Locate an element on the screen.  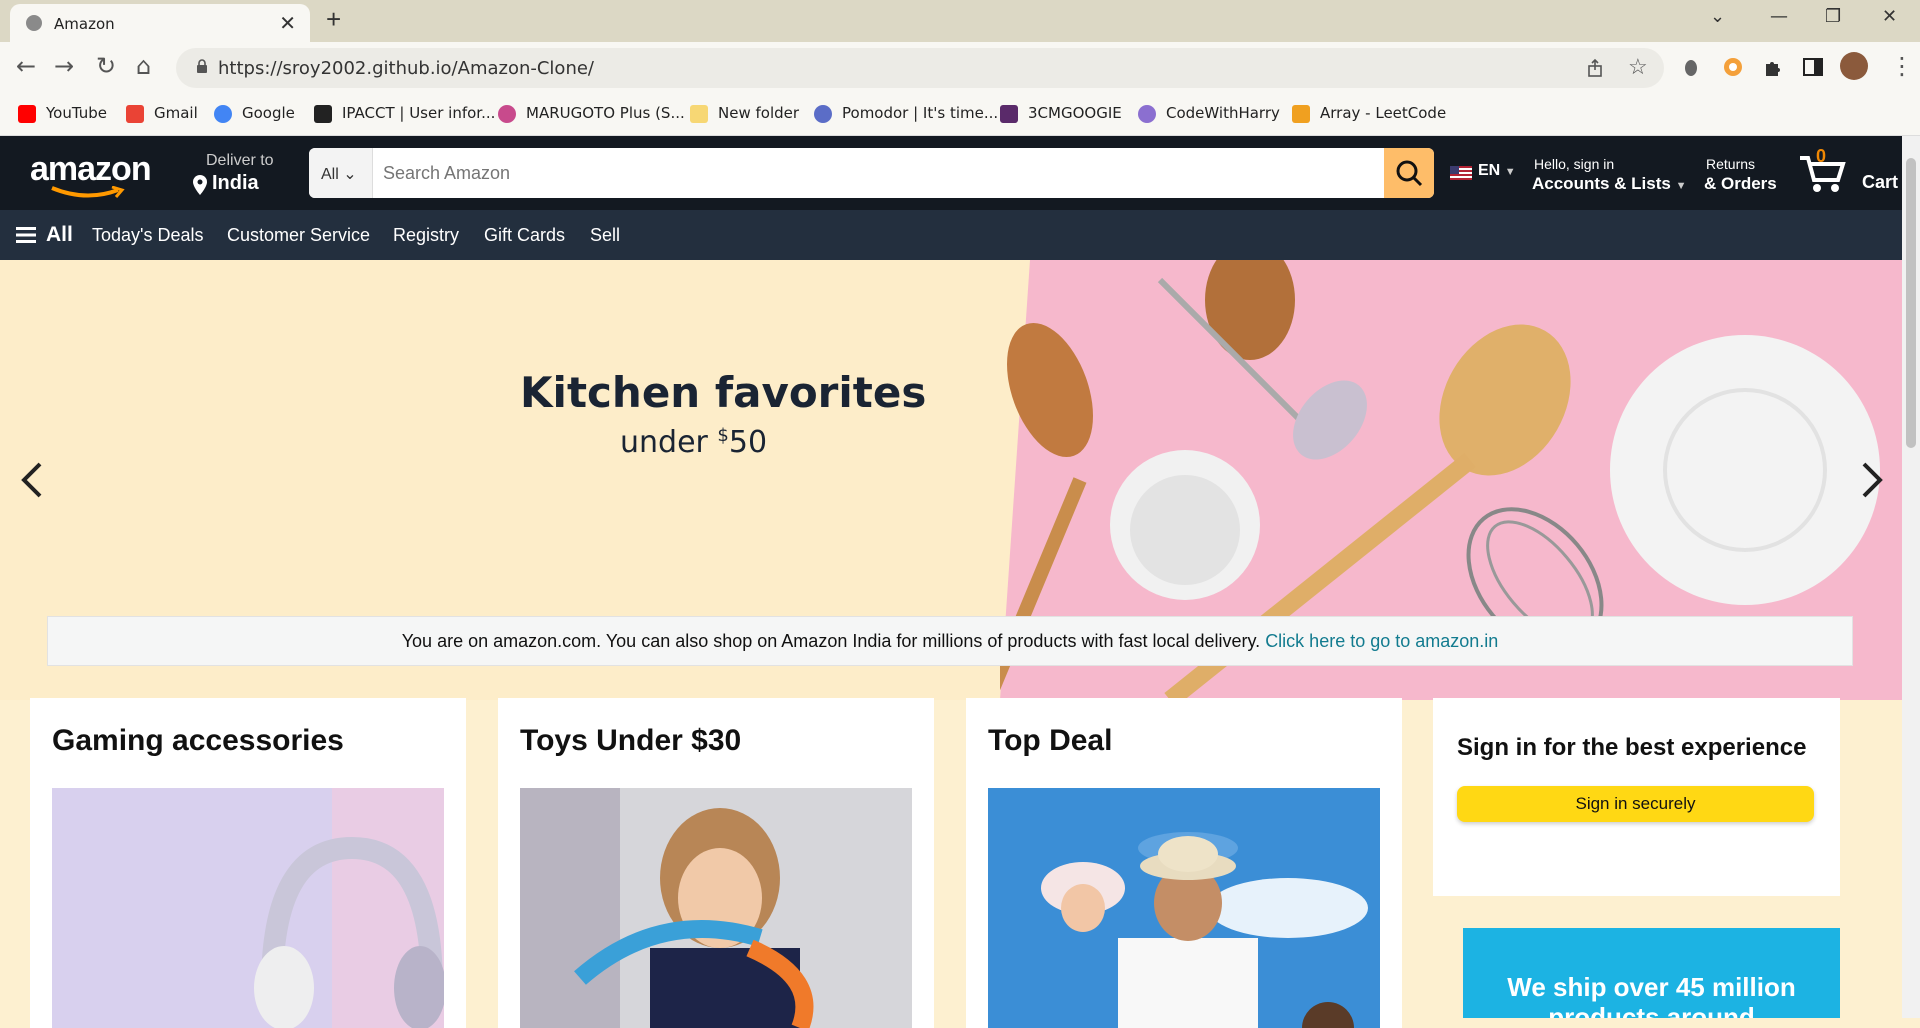
card-top-deal: Top Deal is located at coordinates (1184, 863).